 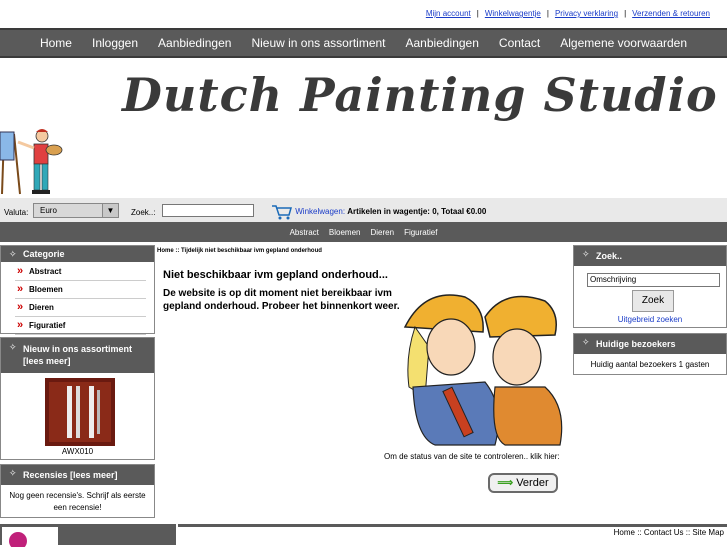 I want to click on footer-sitemap: Site Map, so click(x=708, y=532).